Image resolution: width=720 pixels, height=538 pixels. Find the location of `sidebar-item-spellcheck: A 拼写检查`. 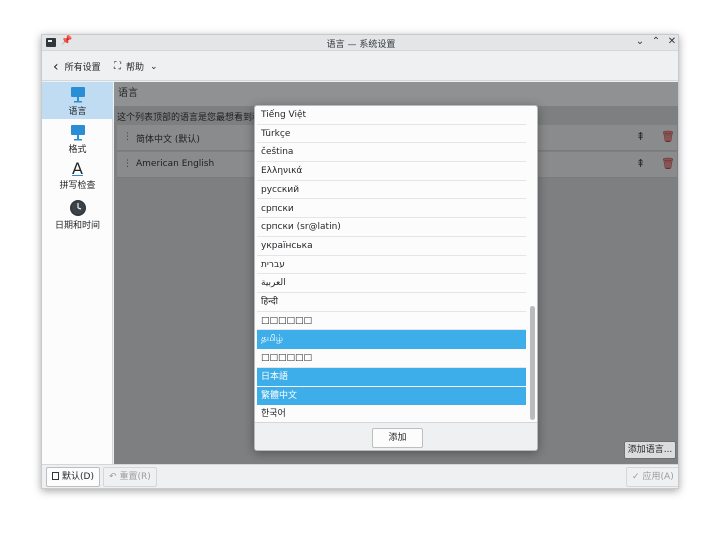

sidebar-item-spellcheck: A 拼写检查 is located at coordinates (77, 176).